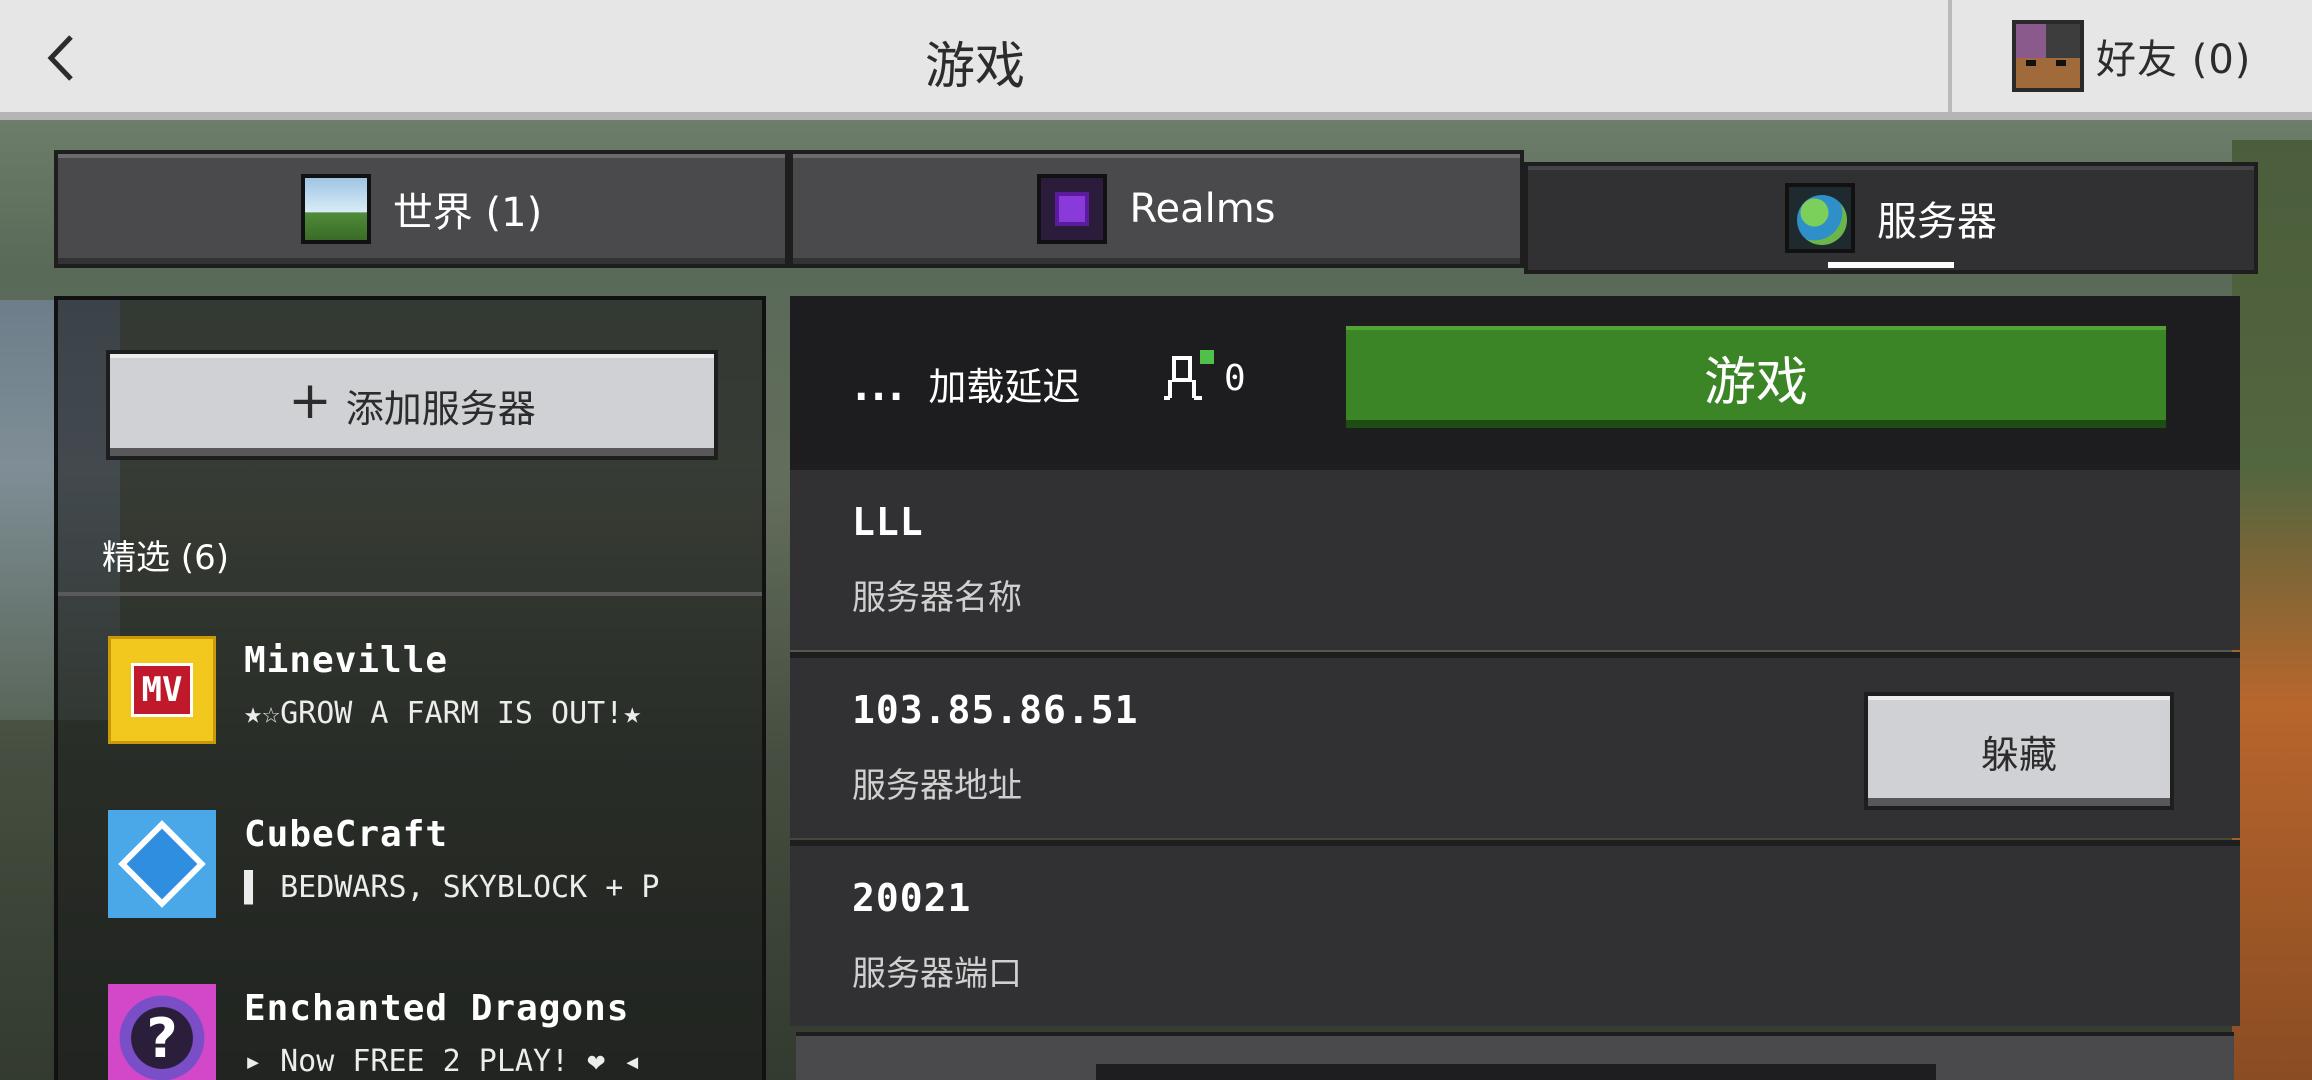  Describe the element at coordinates (1515, 933) in the screenshot. I see `server-port-field: 20021 服务器端口` at that location.